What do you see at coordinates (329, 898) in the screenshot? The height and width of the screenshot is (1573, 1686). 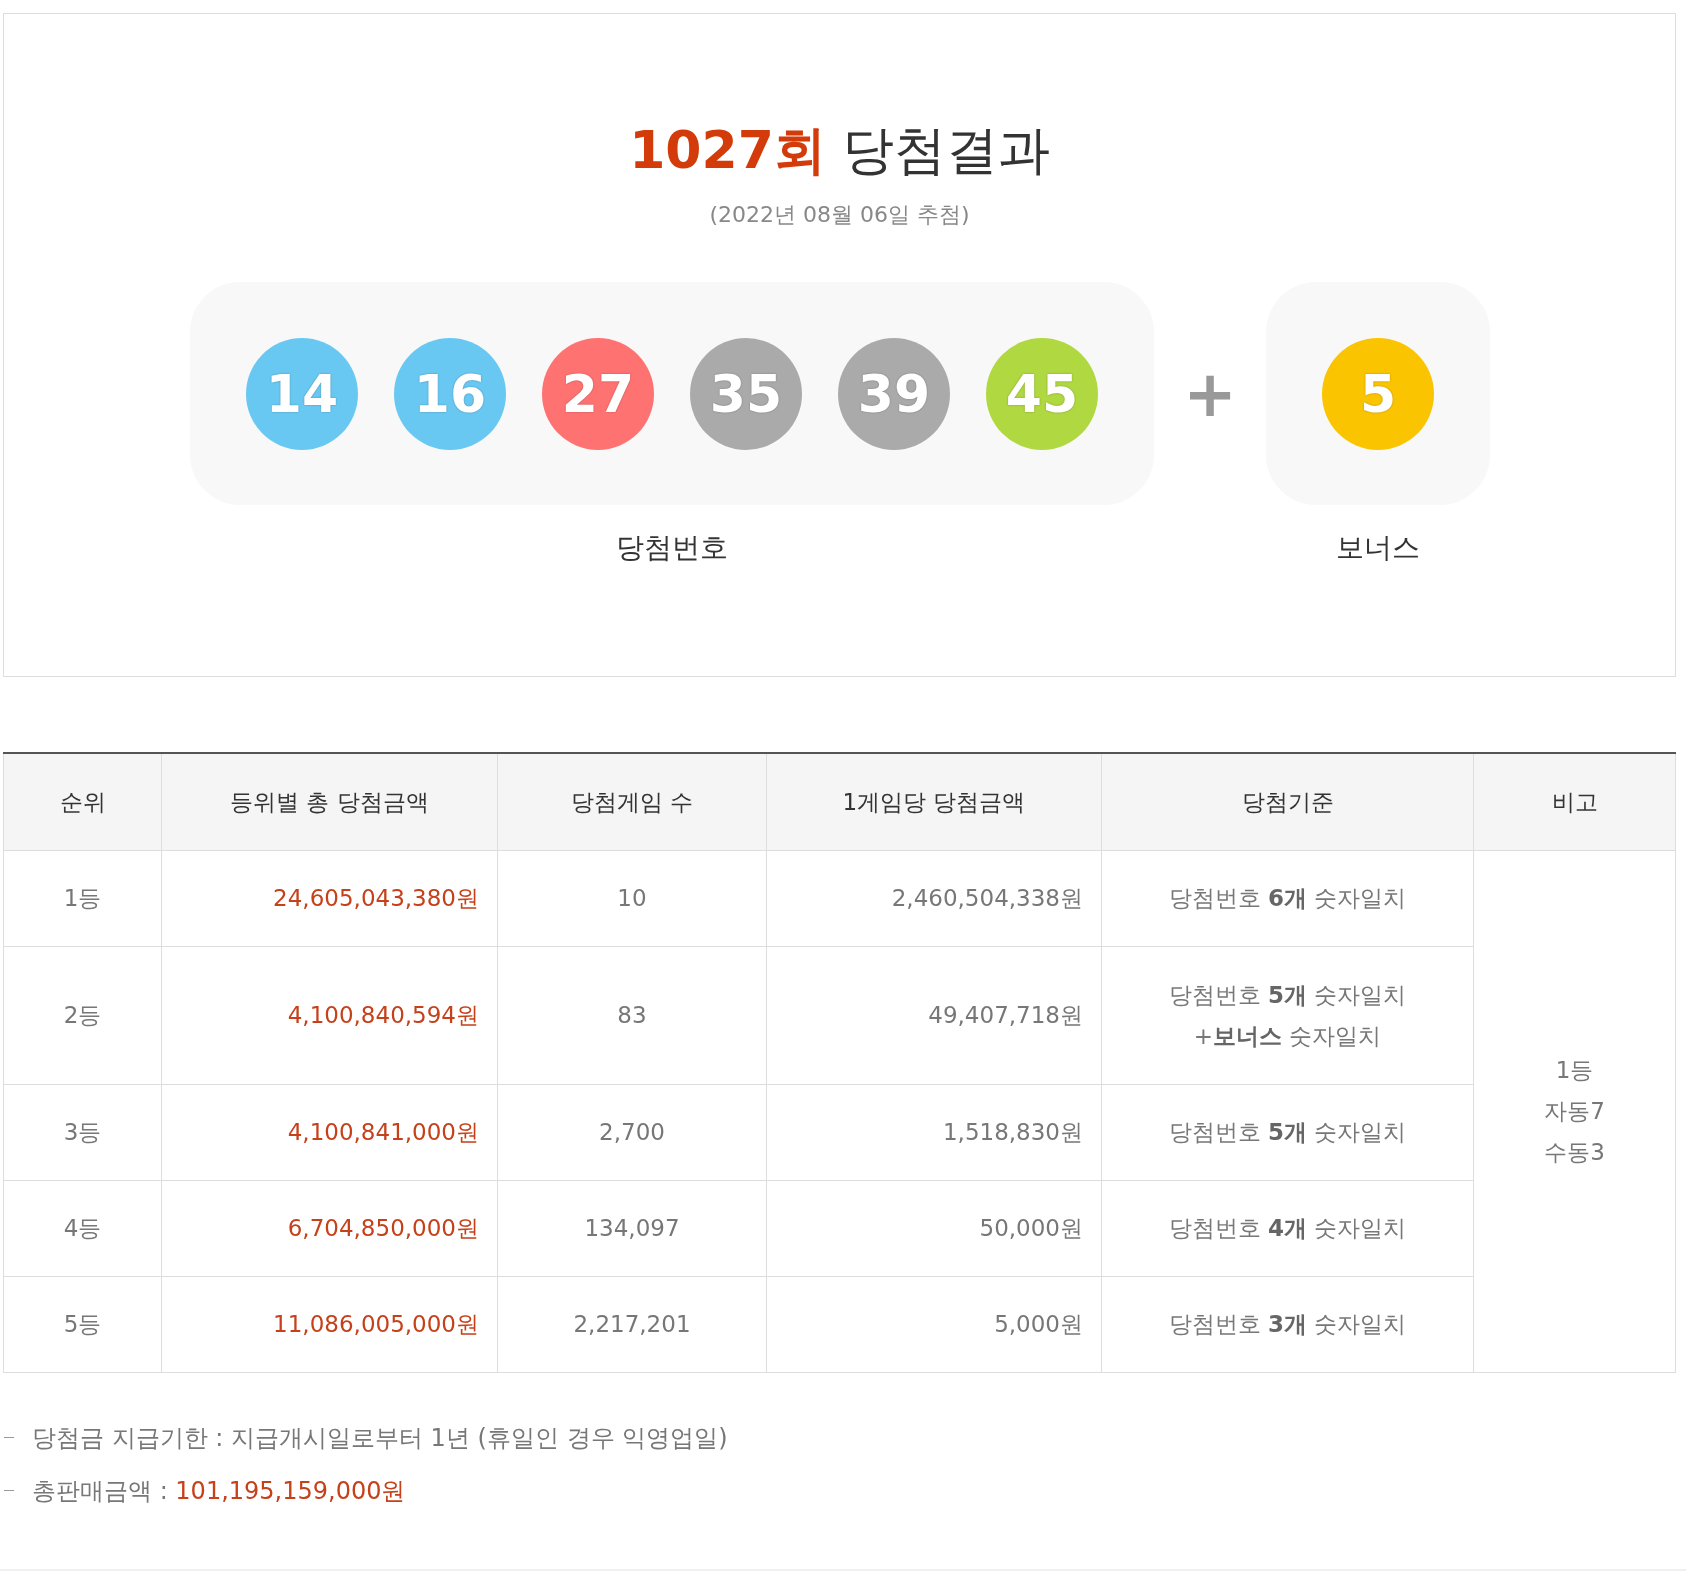 I see `total-prize-cell: 24,605,043,380원` at bounding box center [329, 898].